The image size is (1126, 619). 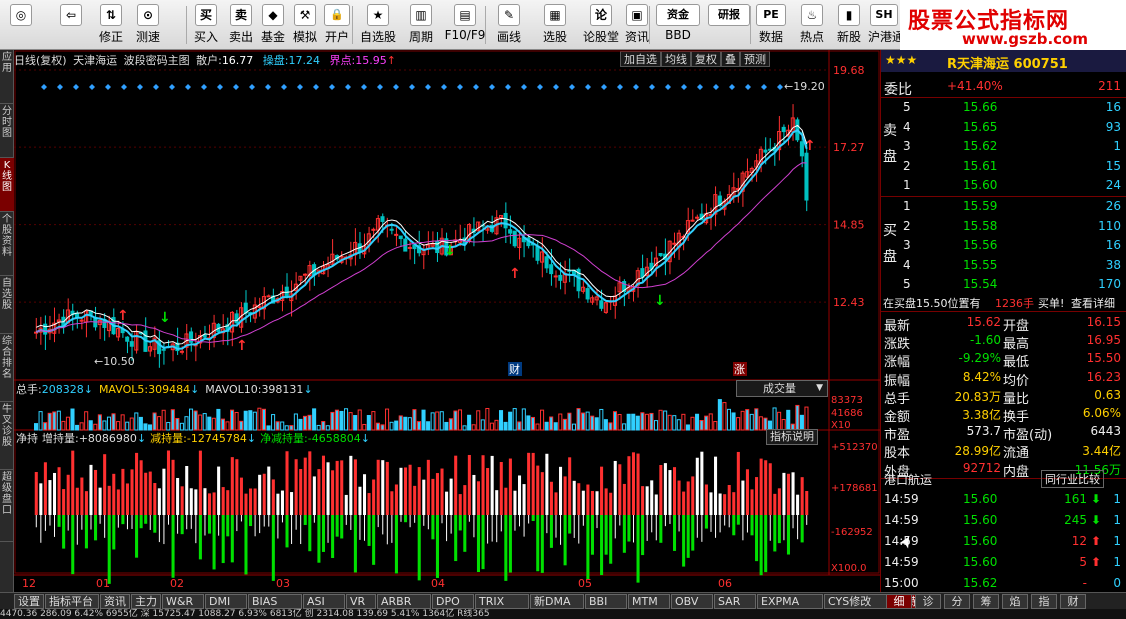 What do you see at coordinates (771, 25) in the screenshot?
I see `toolbar-data-button: PE 数据` at bounding box center [771, 25].